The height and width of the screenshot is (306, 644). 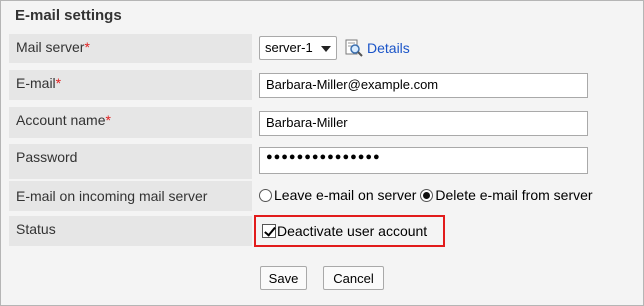 What do you see at coordinates (353, 278) in the screenshot?
I see `cancel-button: Cancel` at bounding box center [353, 278].